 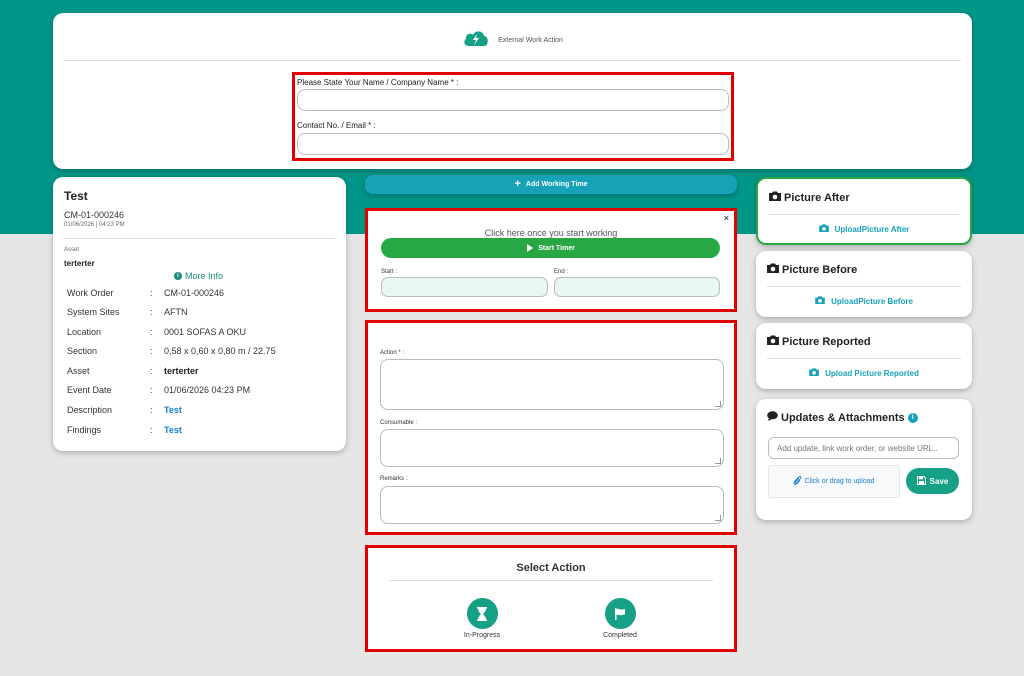 What do you see at coordinates (552, 505) in the screenshot?
I see `remarks-textarea` at bounding box center [552, 505].